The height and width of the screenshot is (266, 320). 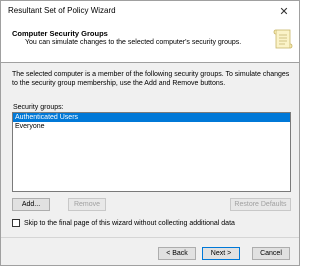 I want to click on list-item: Everyone, so click(x=151, y=126).